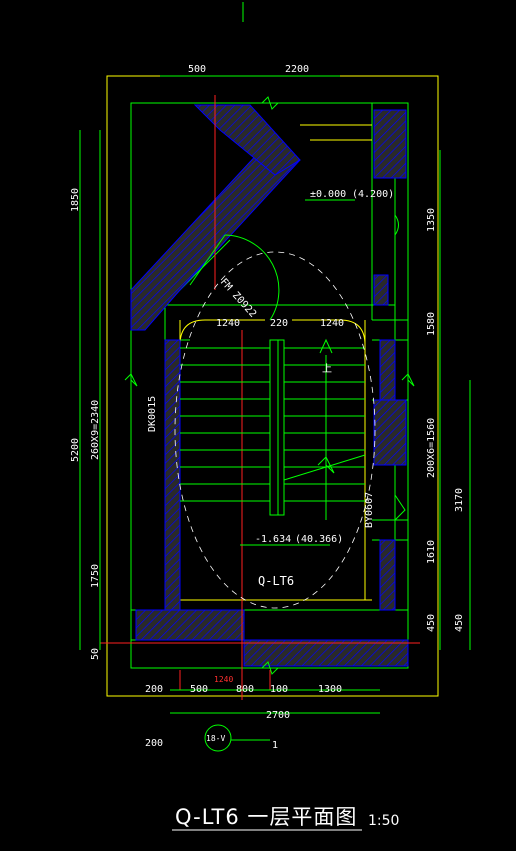 The width and height of the screenshot is (516, 851). I want to click on stair-label: Q-LT6, so click(276, 581).